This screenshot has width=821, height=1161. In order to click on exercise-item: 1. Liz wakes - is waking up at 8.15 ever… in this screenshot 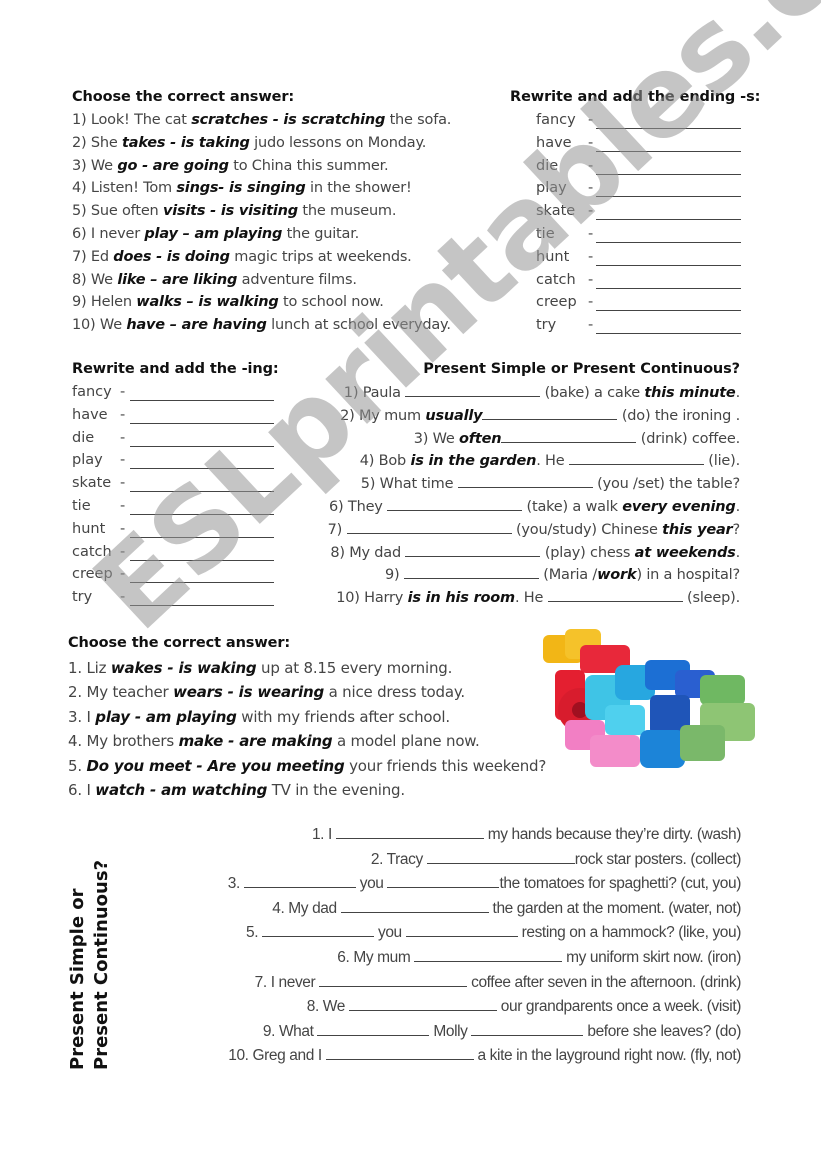, I will do `click(260, 668)`.